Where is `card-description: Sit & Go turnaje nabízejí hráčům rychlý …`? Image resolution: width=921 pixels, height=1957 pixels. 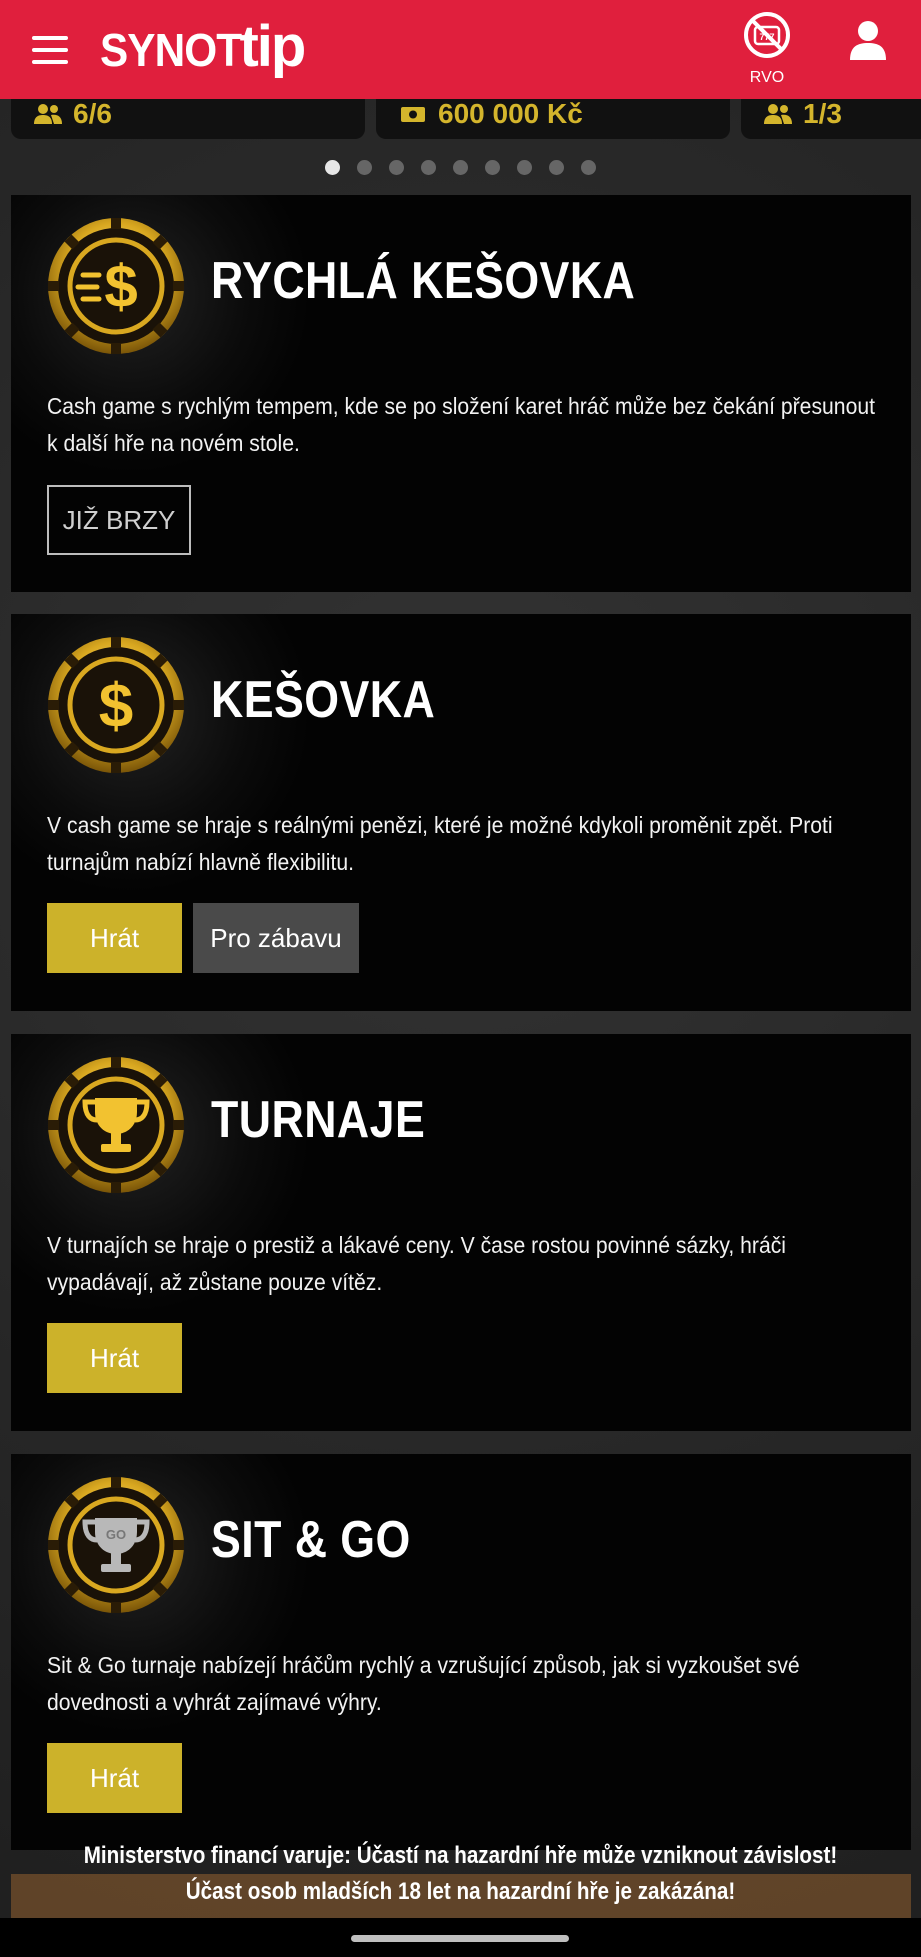
card-description: Sit & Go turnaje nabízejí hráčům rychlý … is located at coordinates (423, 1683).